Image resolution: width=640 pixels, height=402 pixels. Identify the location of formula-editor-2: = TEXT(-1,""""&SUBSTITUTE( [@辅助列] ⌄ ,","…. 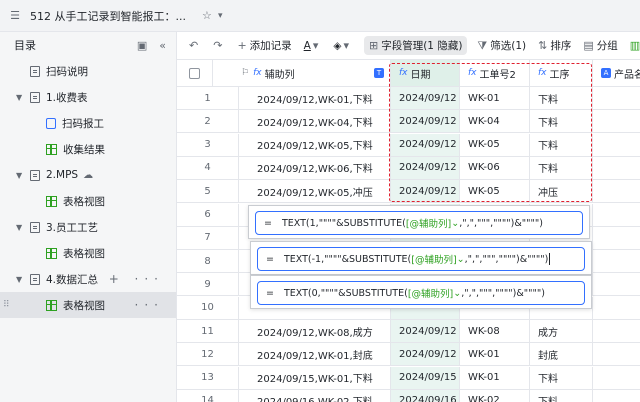
(421, 258).